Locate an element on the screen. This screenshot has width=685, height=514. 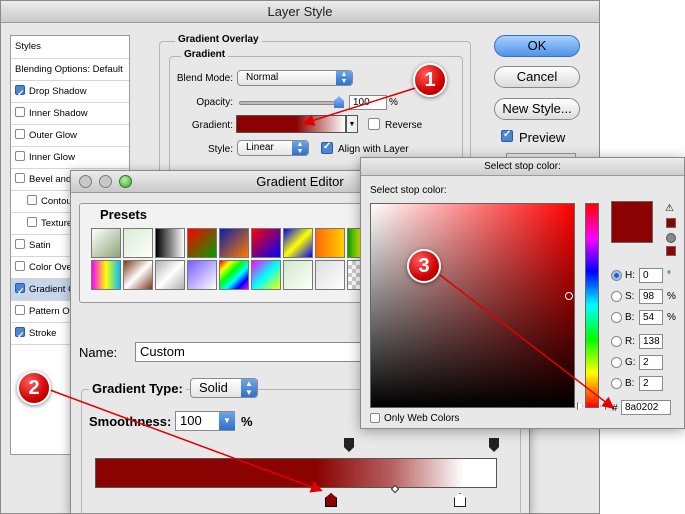
preview-checkbox is located at coordinates (507, 135).